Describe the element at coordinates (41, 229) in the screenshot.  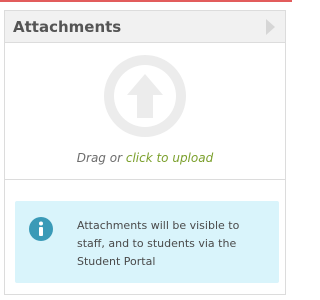
I see `info-icon` at that location.